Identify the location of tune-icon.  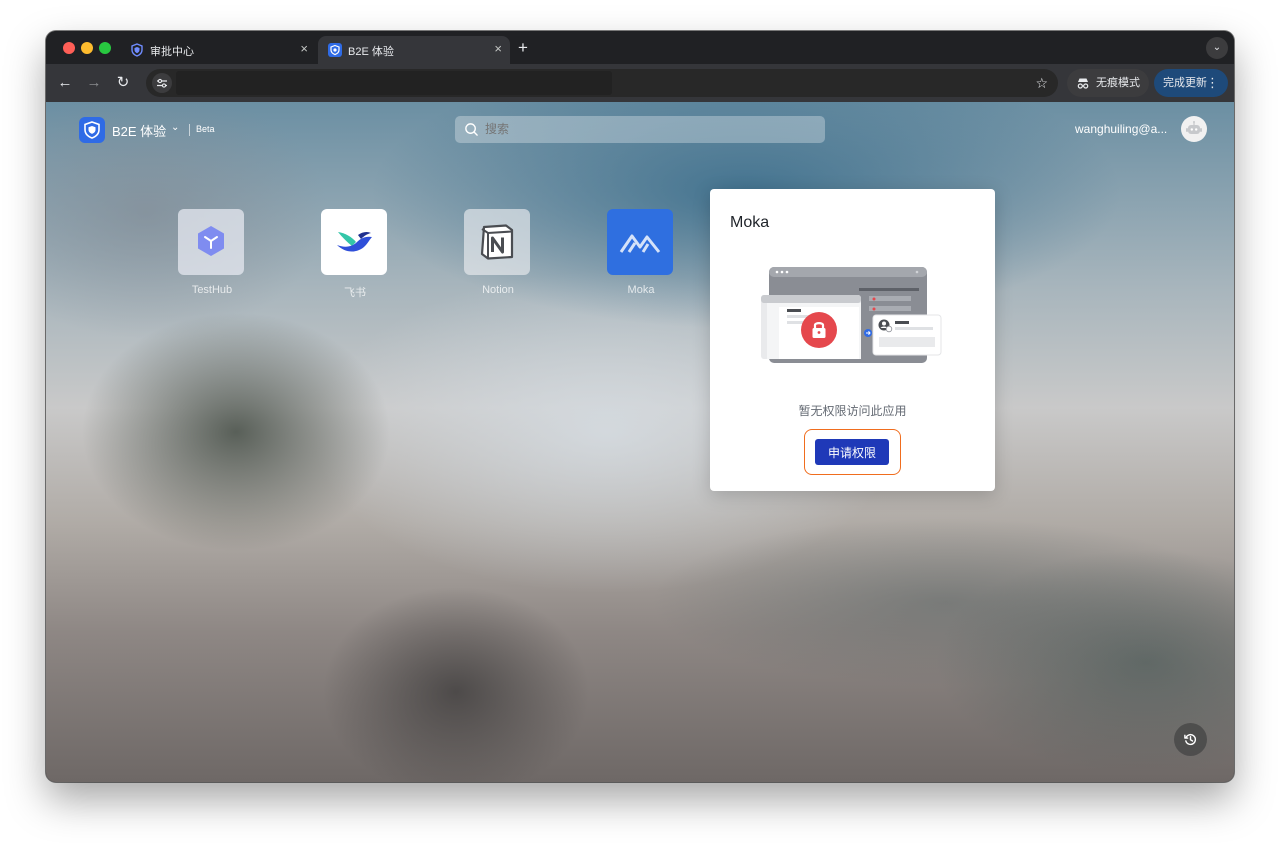
(162, 83).